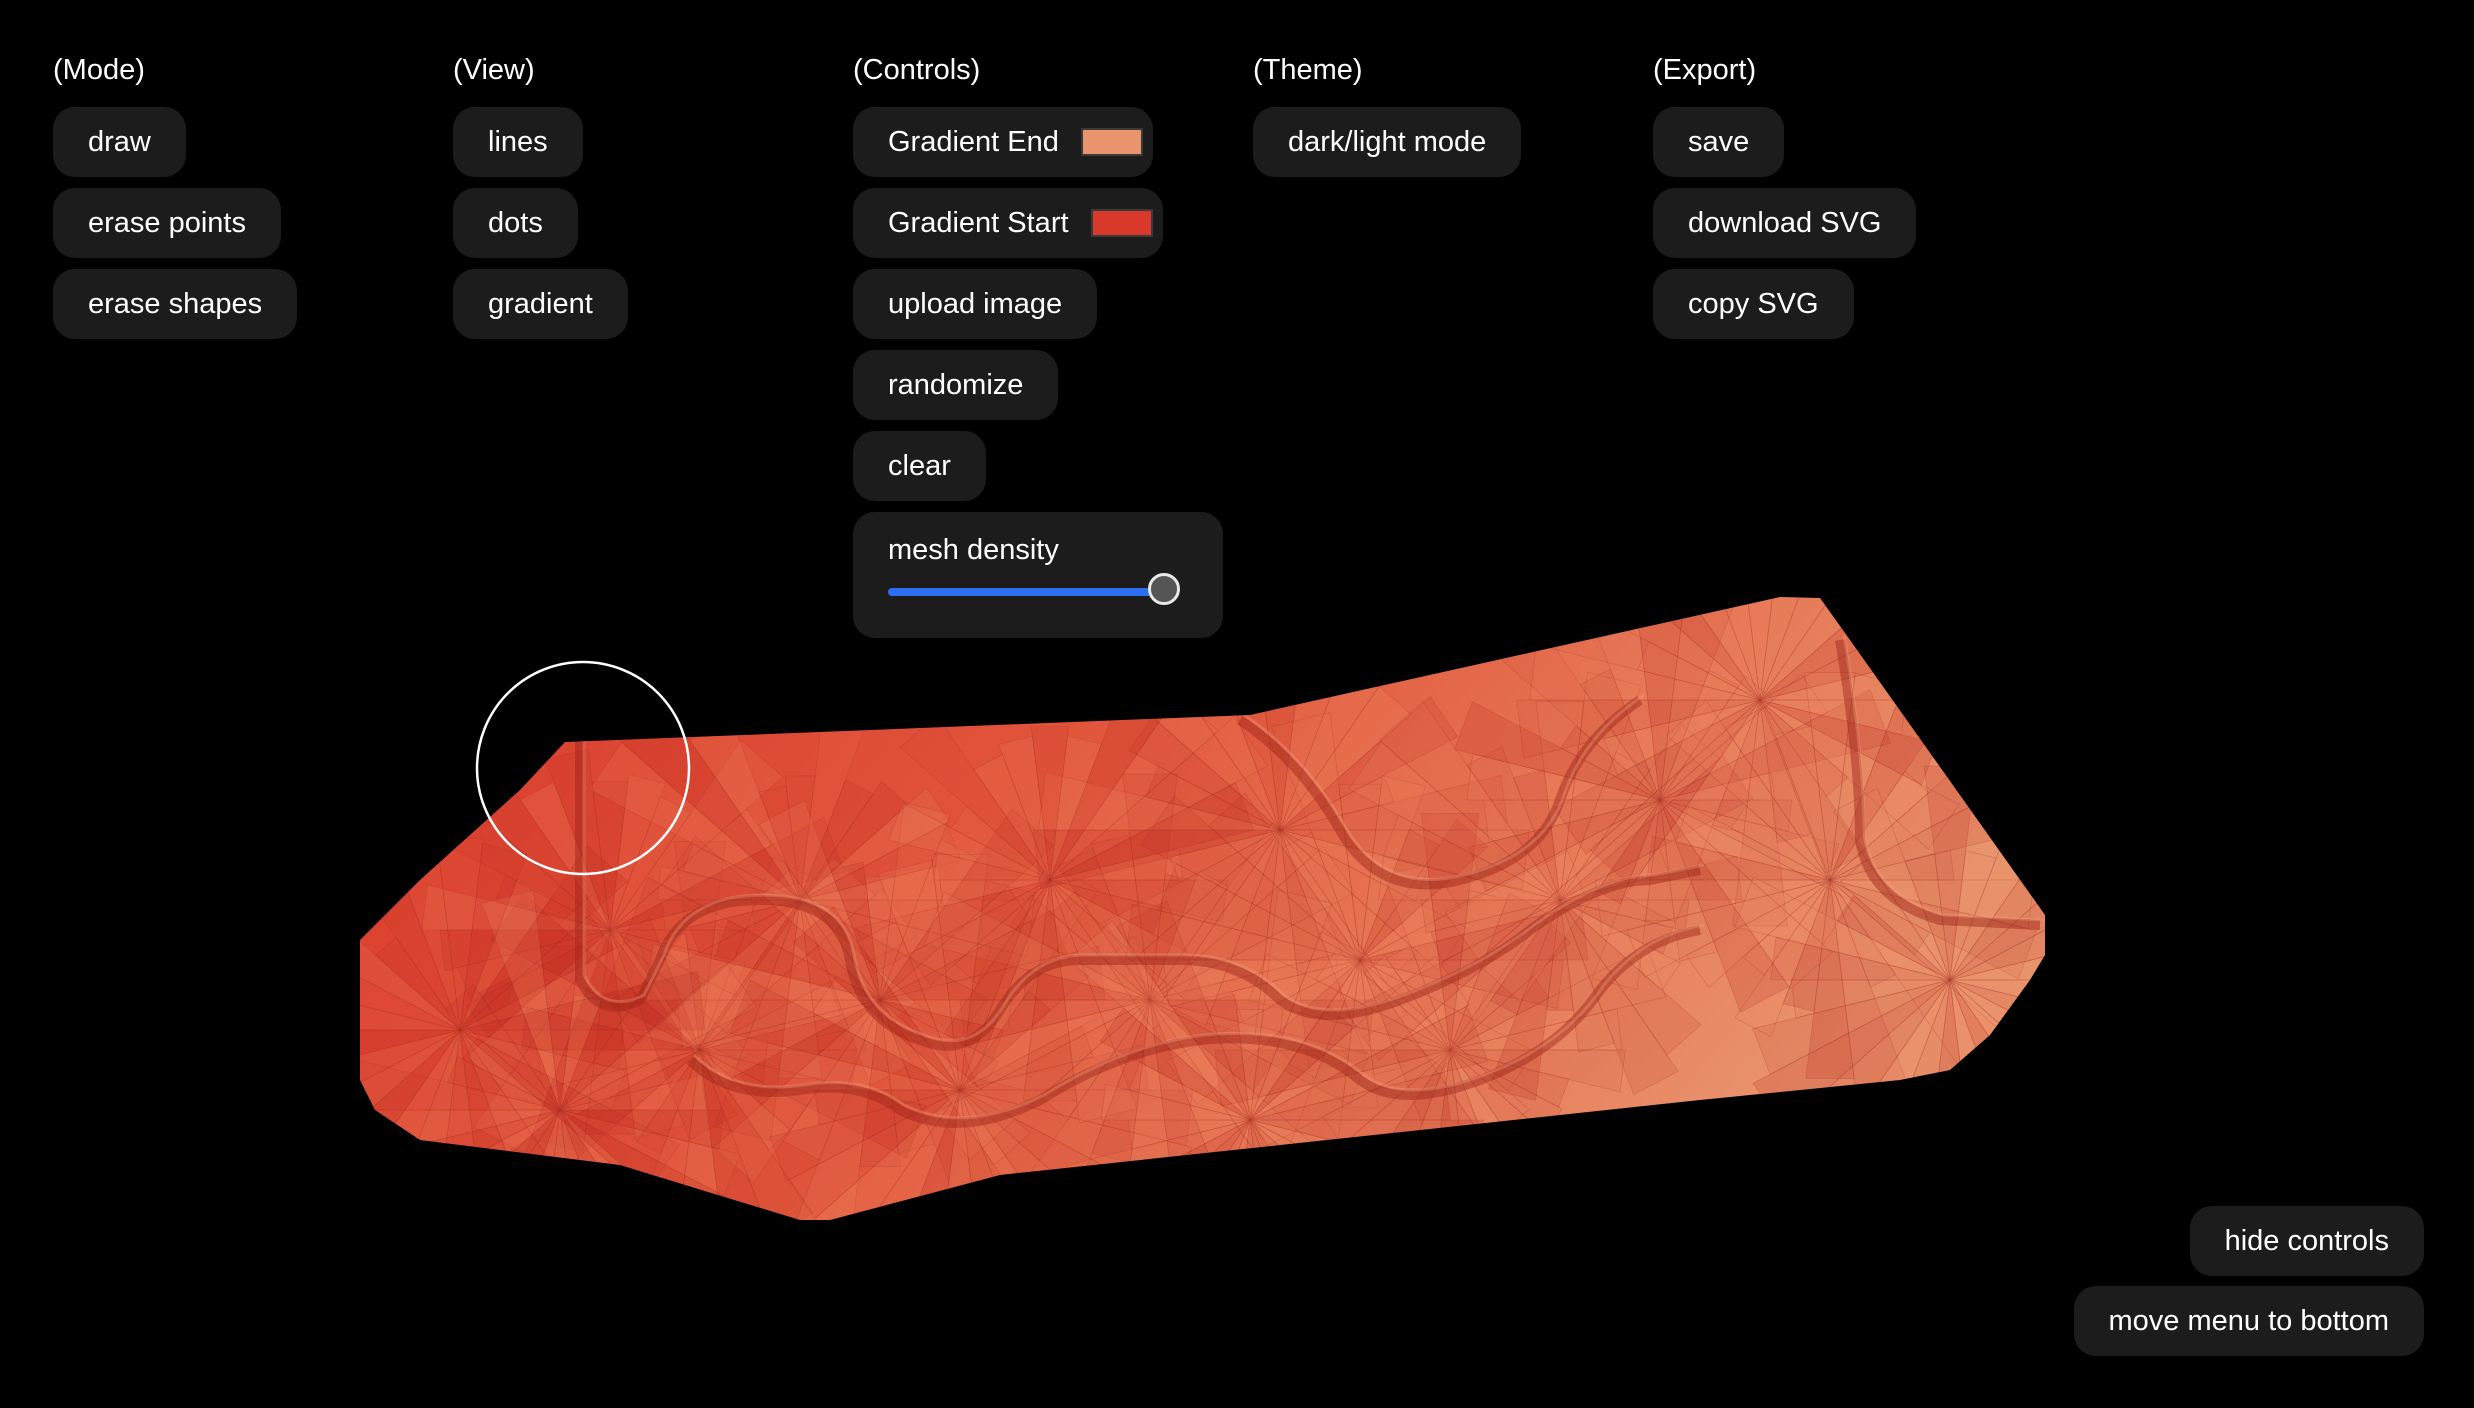  I want to click on export-section: (Export) save download SVG copy SVG, so click(1785, 201).